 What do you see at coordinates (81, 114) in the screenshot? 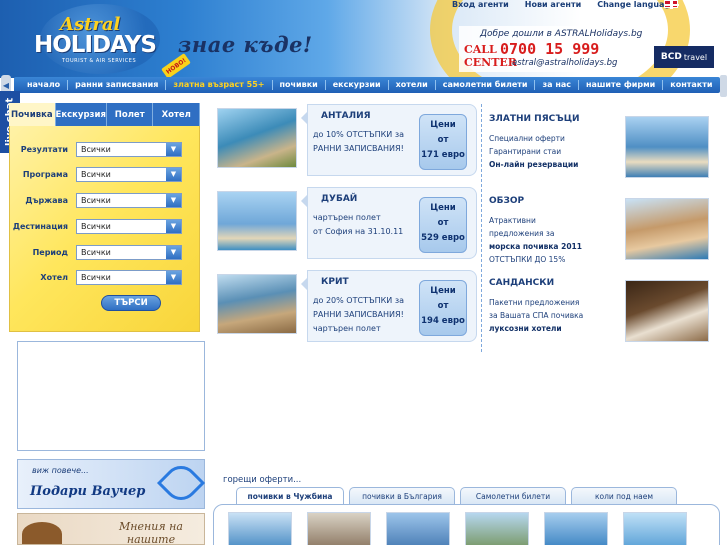
I see `tab-excursion: Екскурзия` at bounding box center [81, 114].